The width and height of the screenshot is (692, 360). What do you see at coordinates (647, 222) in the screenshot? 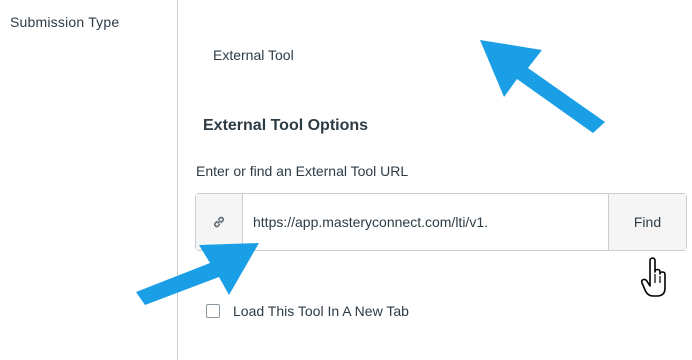
I see `find-button: Find` at bounding box center [647, 222].